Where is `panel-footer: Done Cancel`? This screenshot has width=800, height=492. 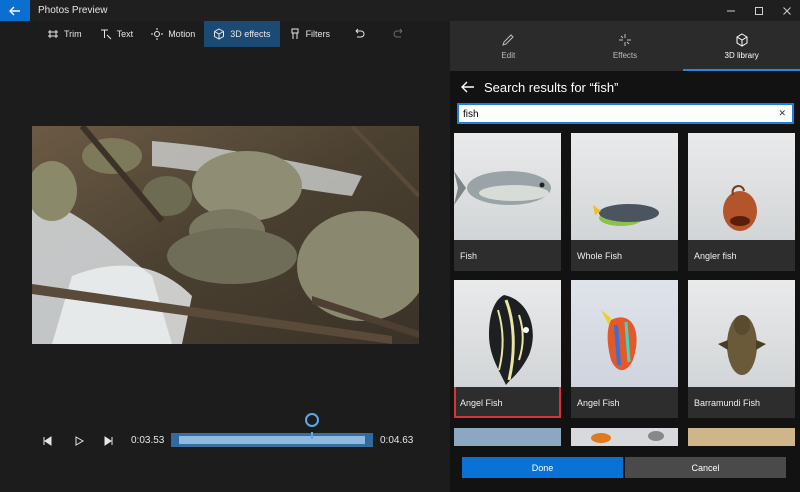
panel-footer: Done Cancel is located at coordinates (625, 469).